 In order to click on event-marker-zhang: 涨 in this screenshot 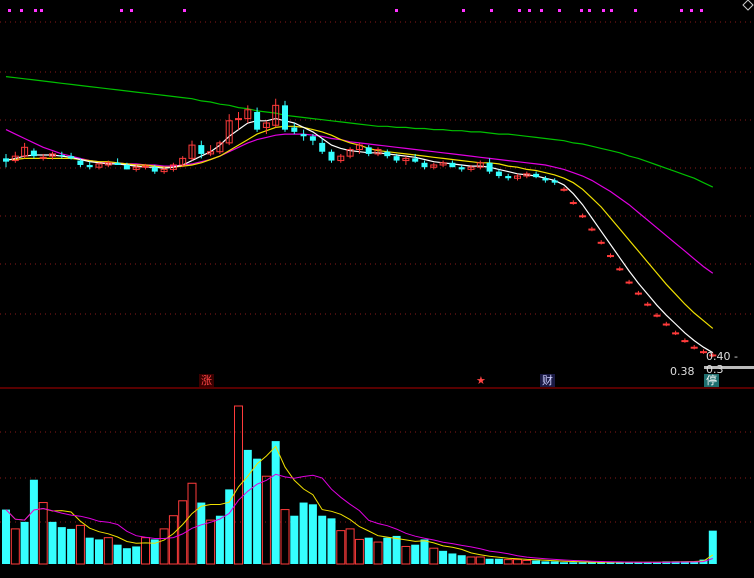, I will do `click(206, 380)`.